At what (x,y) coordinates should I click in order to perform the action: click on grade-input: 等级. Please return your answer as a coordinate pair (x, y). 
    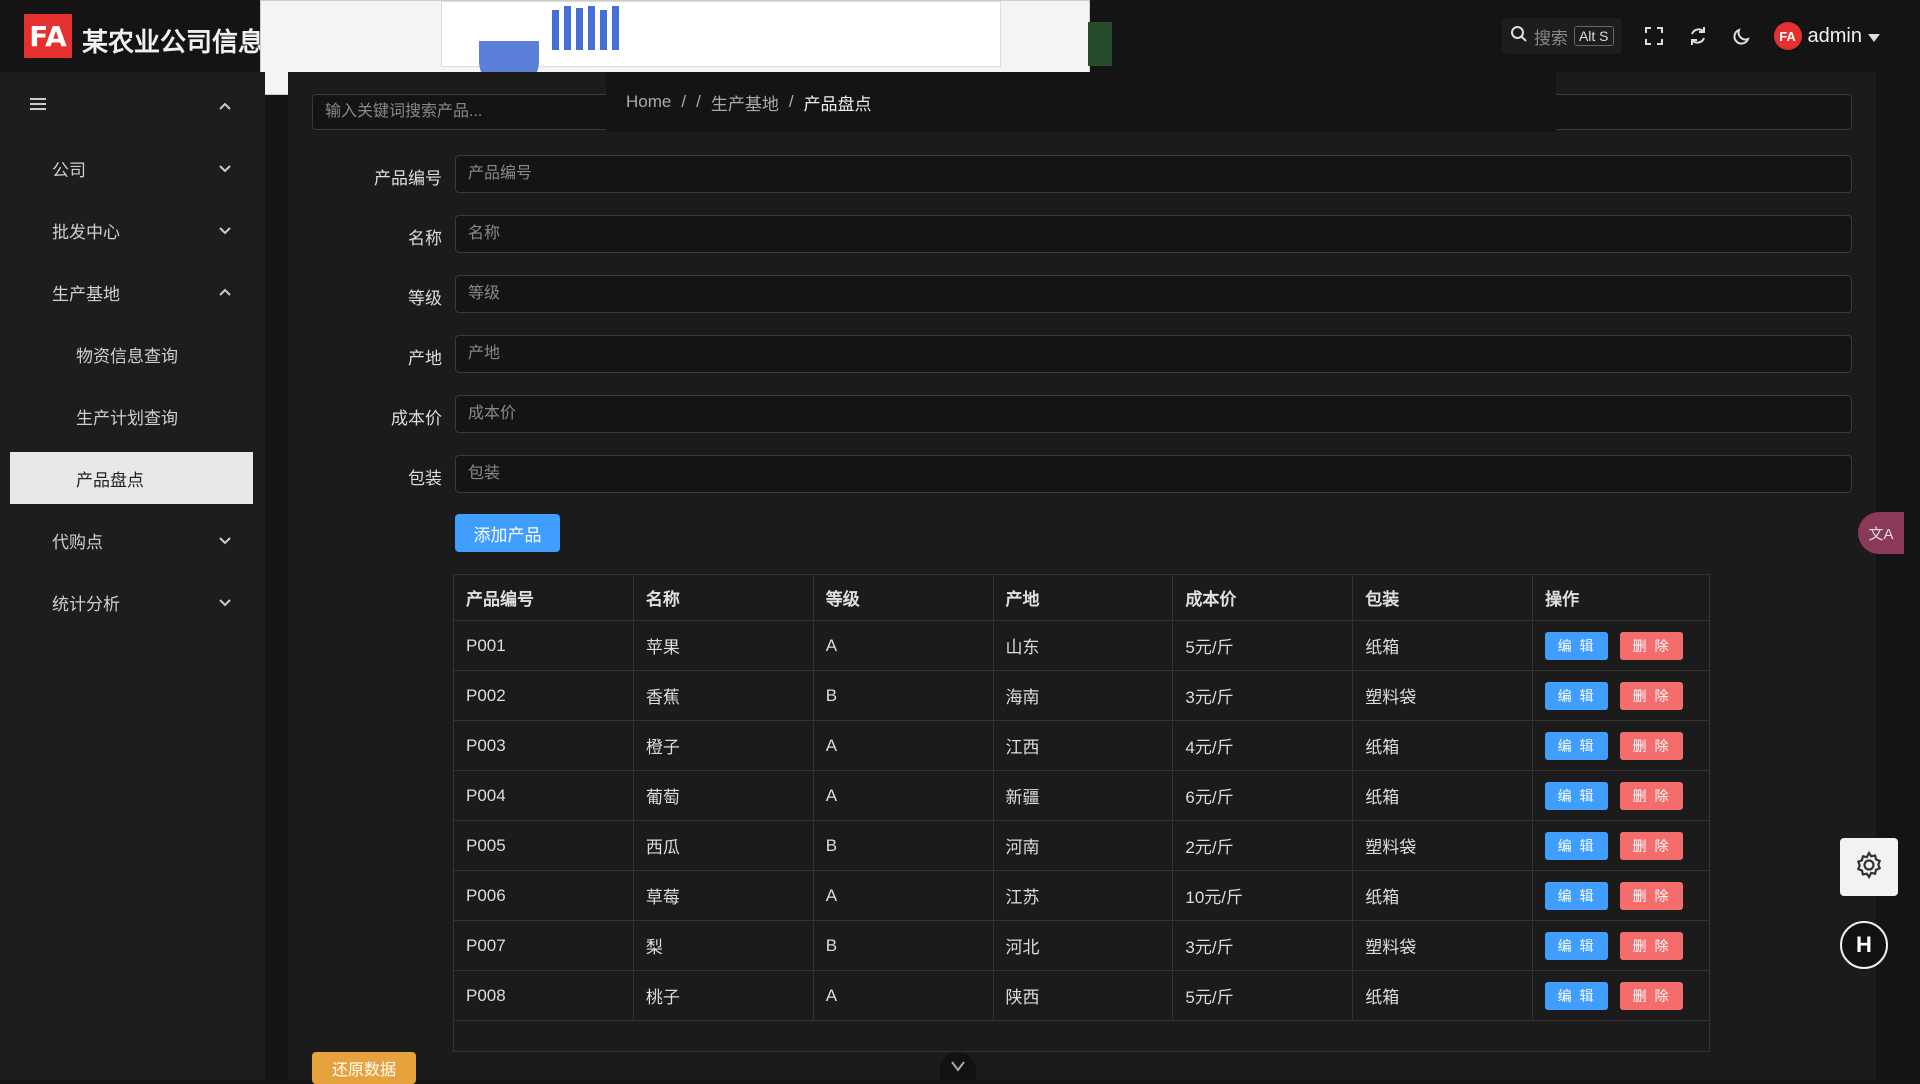
    Looking at the image, I should click on (1153, 294).